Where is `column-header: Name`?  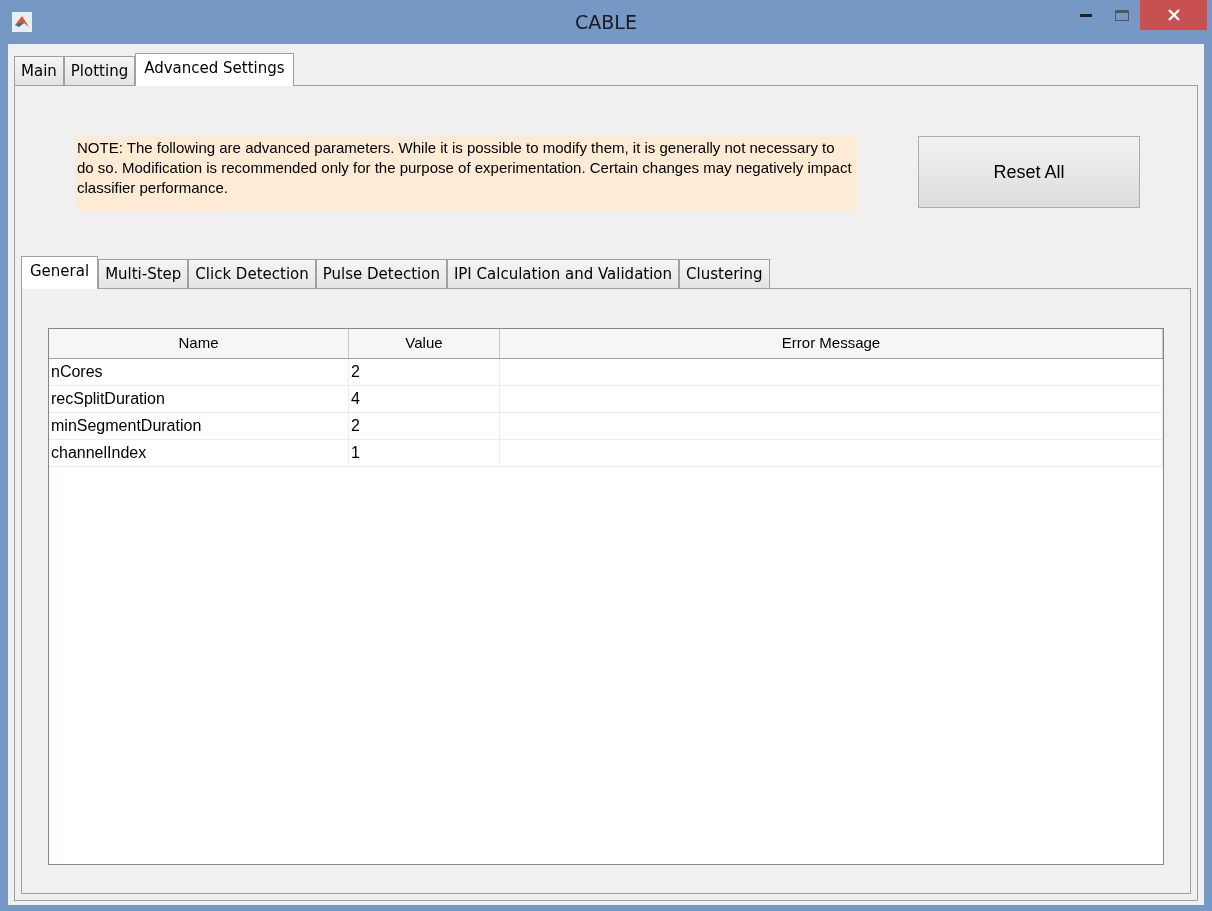
column-header: Name is located at coordinates (199, 343).